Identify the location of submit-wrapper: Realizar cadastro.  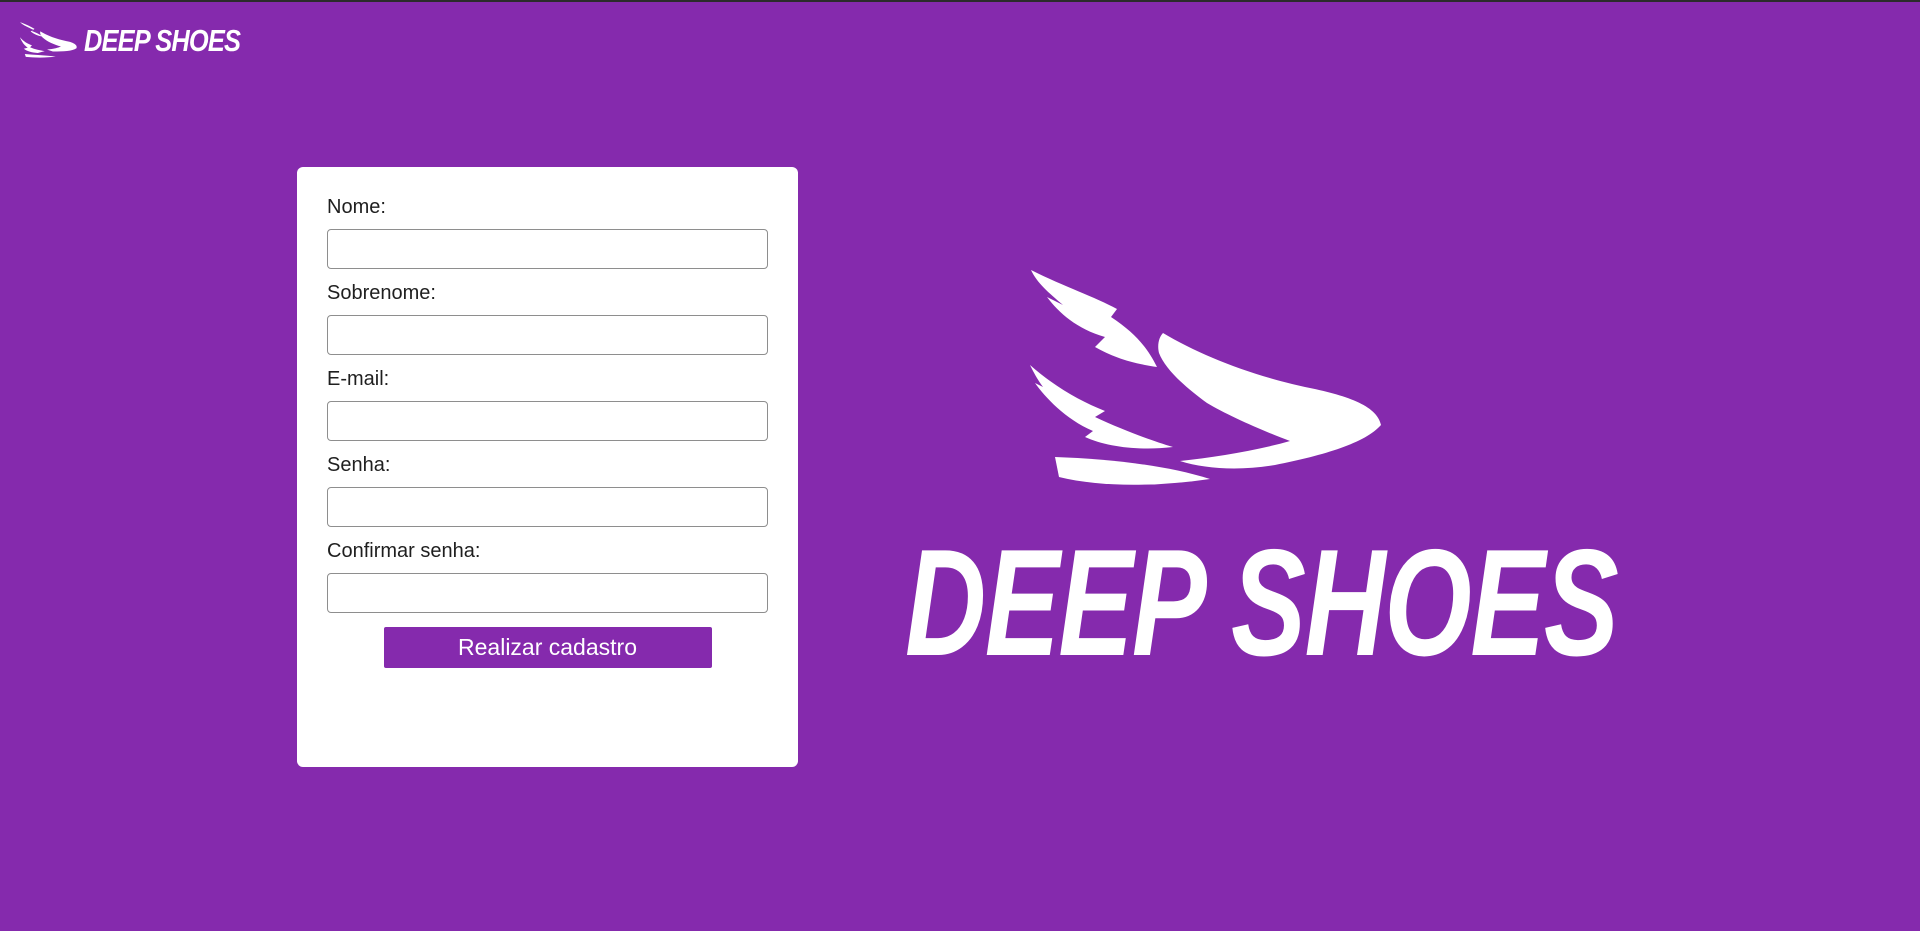
(547, 647).